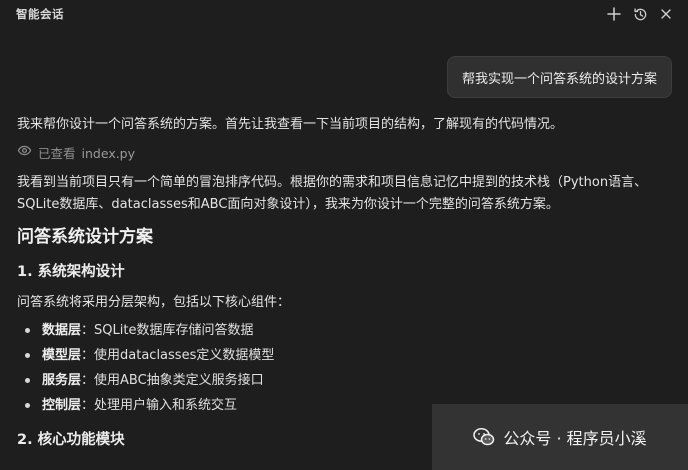 This screenshot has height=470, width=688. Describe the element at coordinates (666, 14) in the screenshot. I see `close-icon` at that location.